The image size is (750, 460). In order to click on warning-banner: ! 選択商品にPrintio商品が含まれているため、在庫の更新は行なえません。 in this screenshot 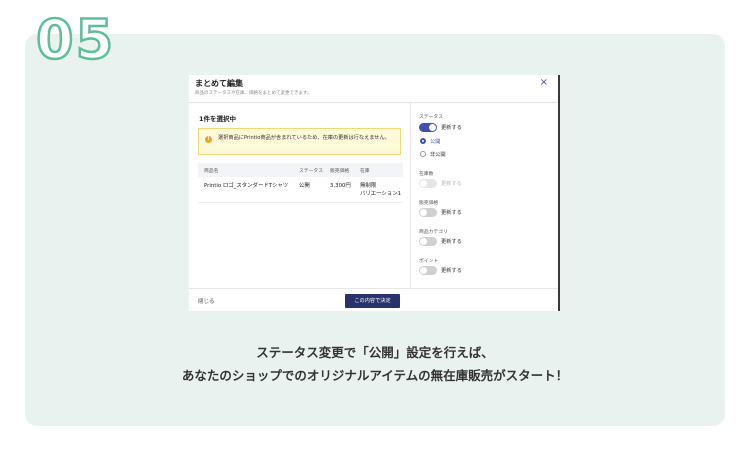, I will do `click(299, 141)`.